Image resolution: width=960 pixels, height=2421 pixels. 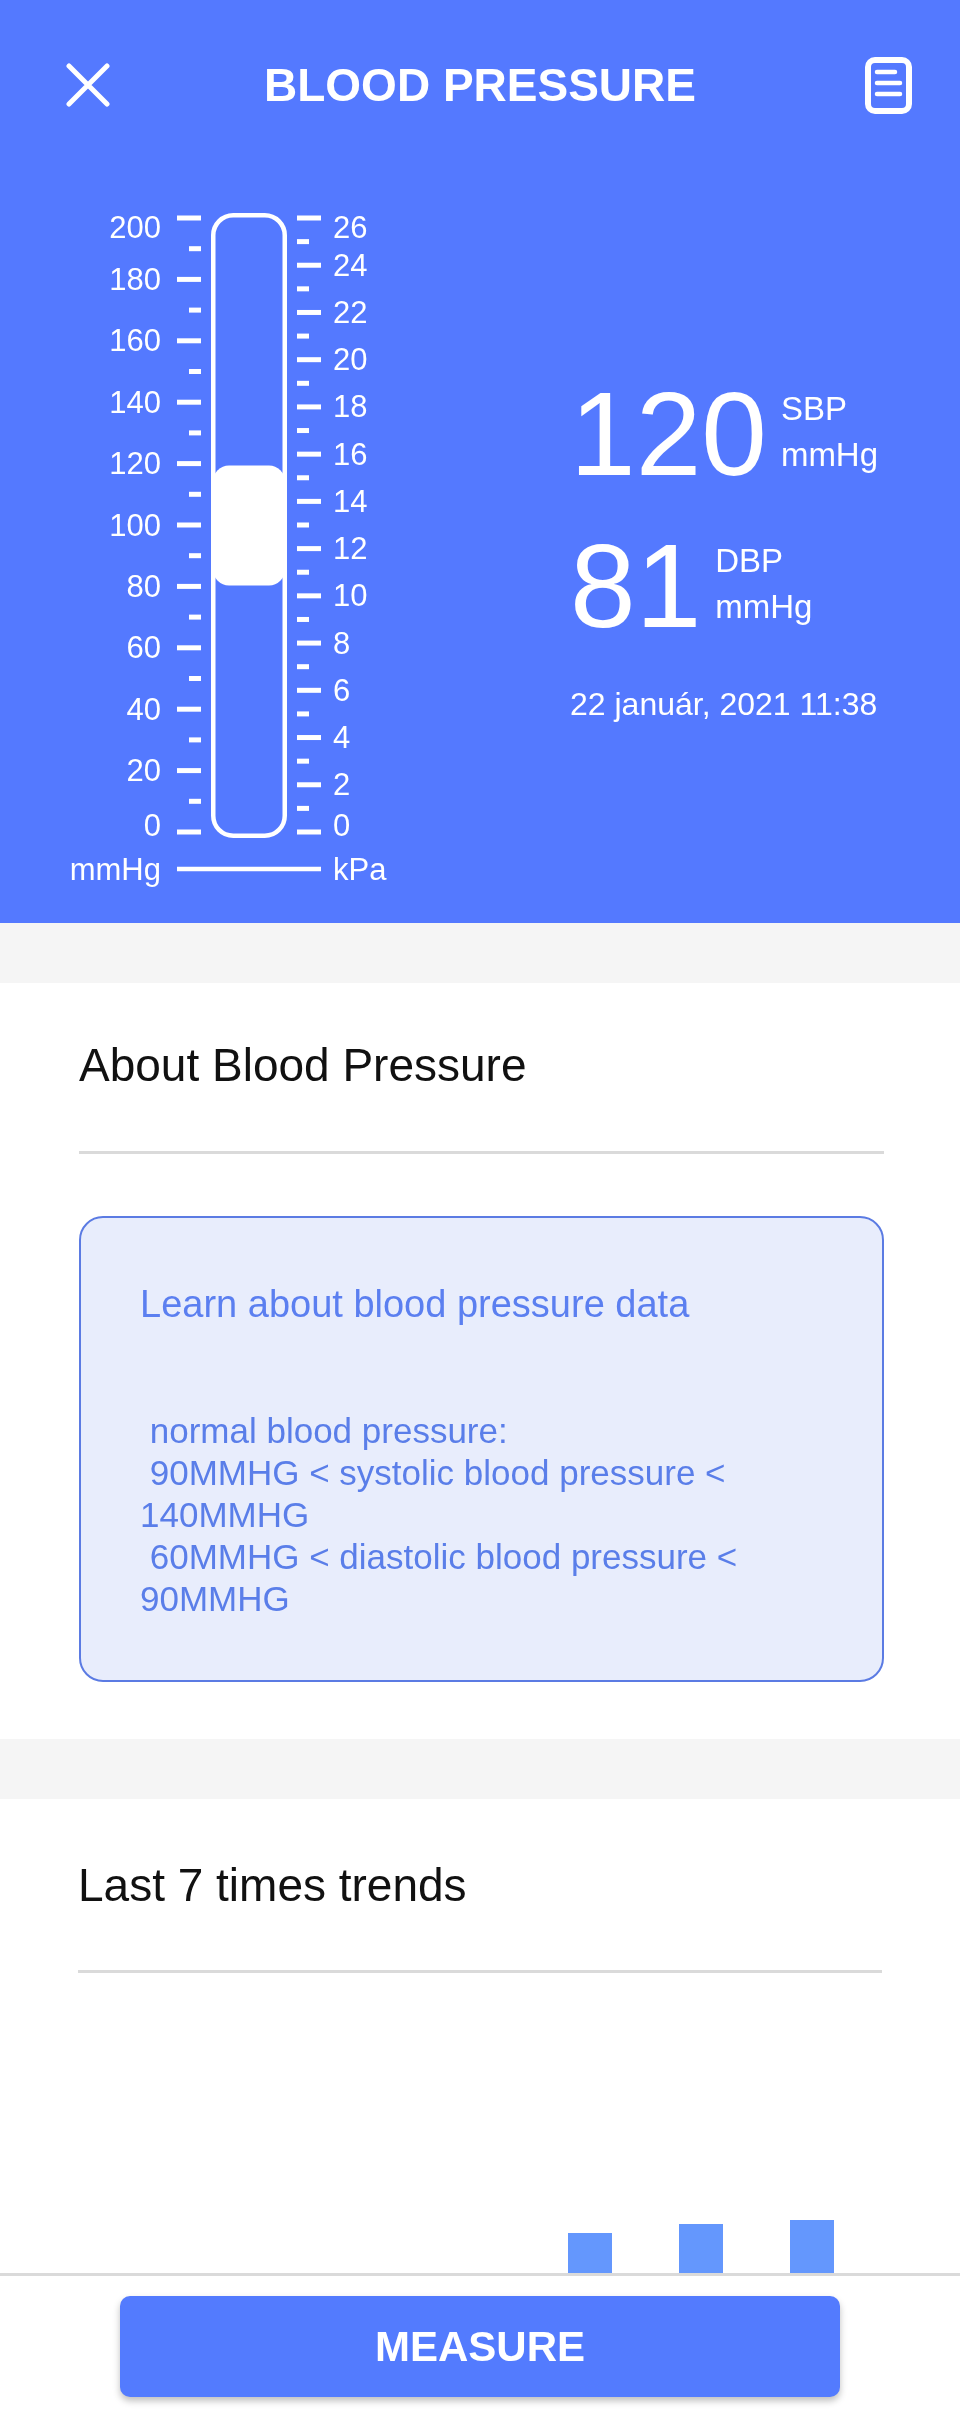 I want to click on scale-label: 200, so click(x=135, y=227).